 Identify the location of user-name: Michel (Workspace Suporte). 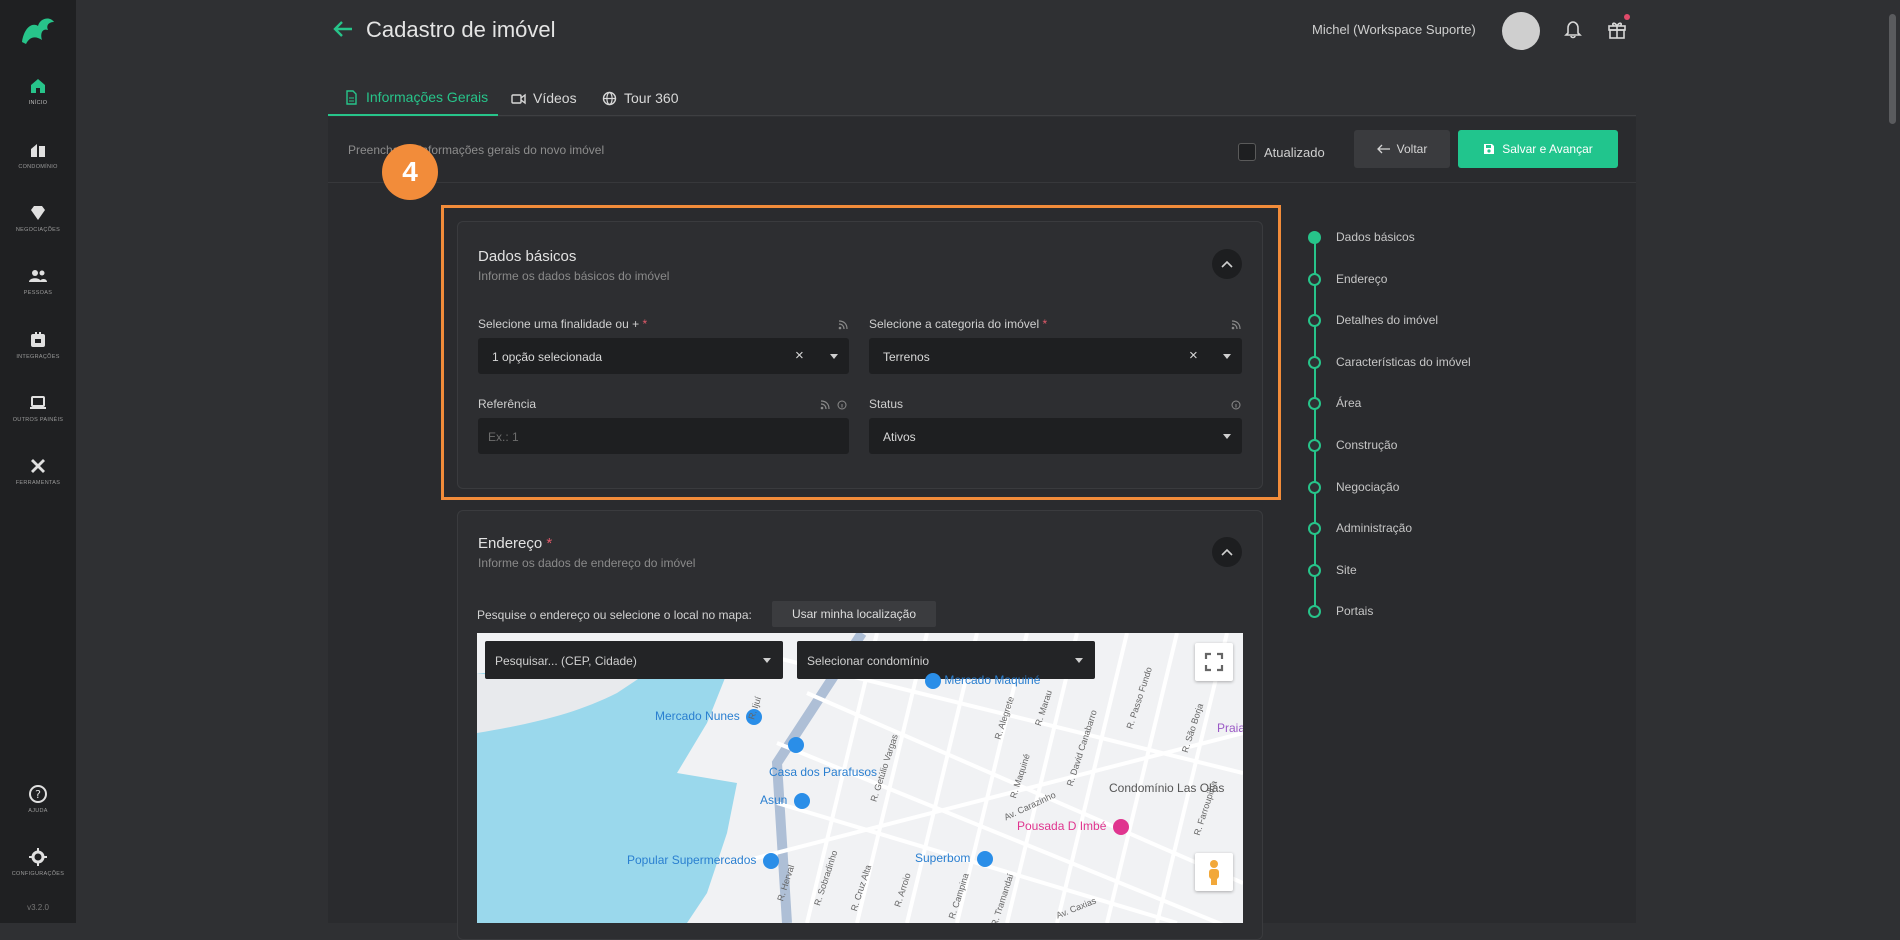
(1394, 29).